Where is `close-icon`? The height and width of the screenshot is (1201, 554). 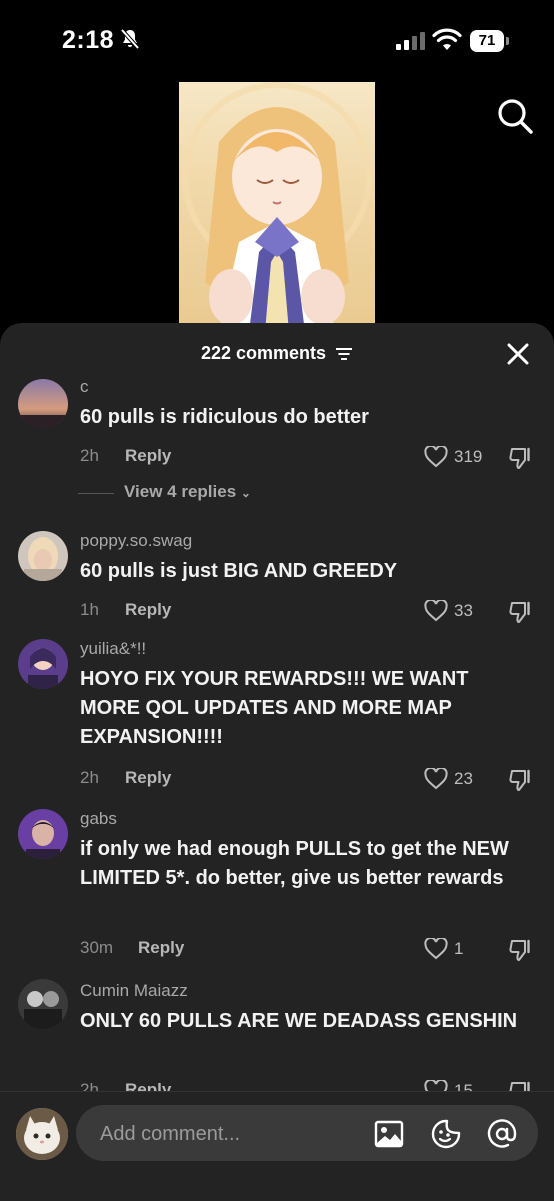
close-icon is located at coordinates (518, 354).